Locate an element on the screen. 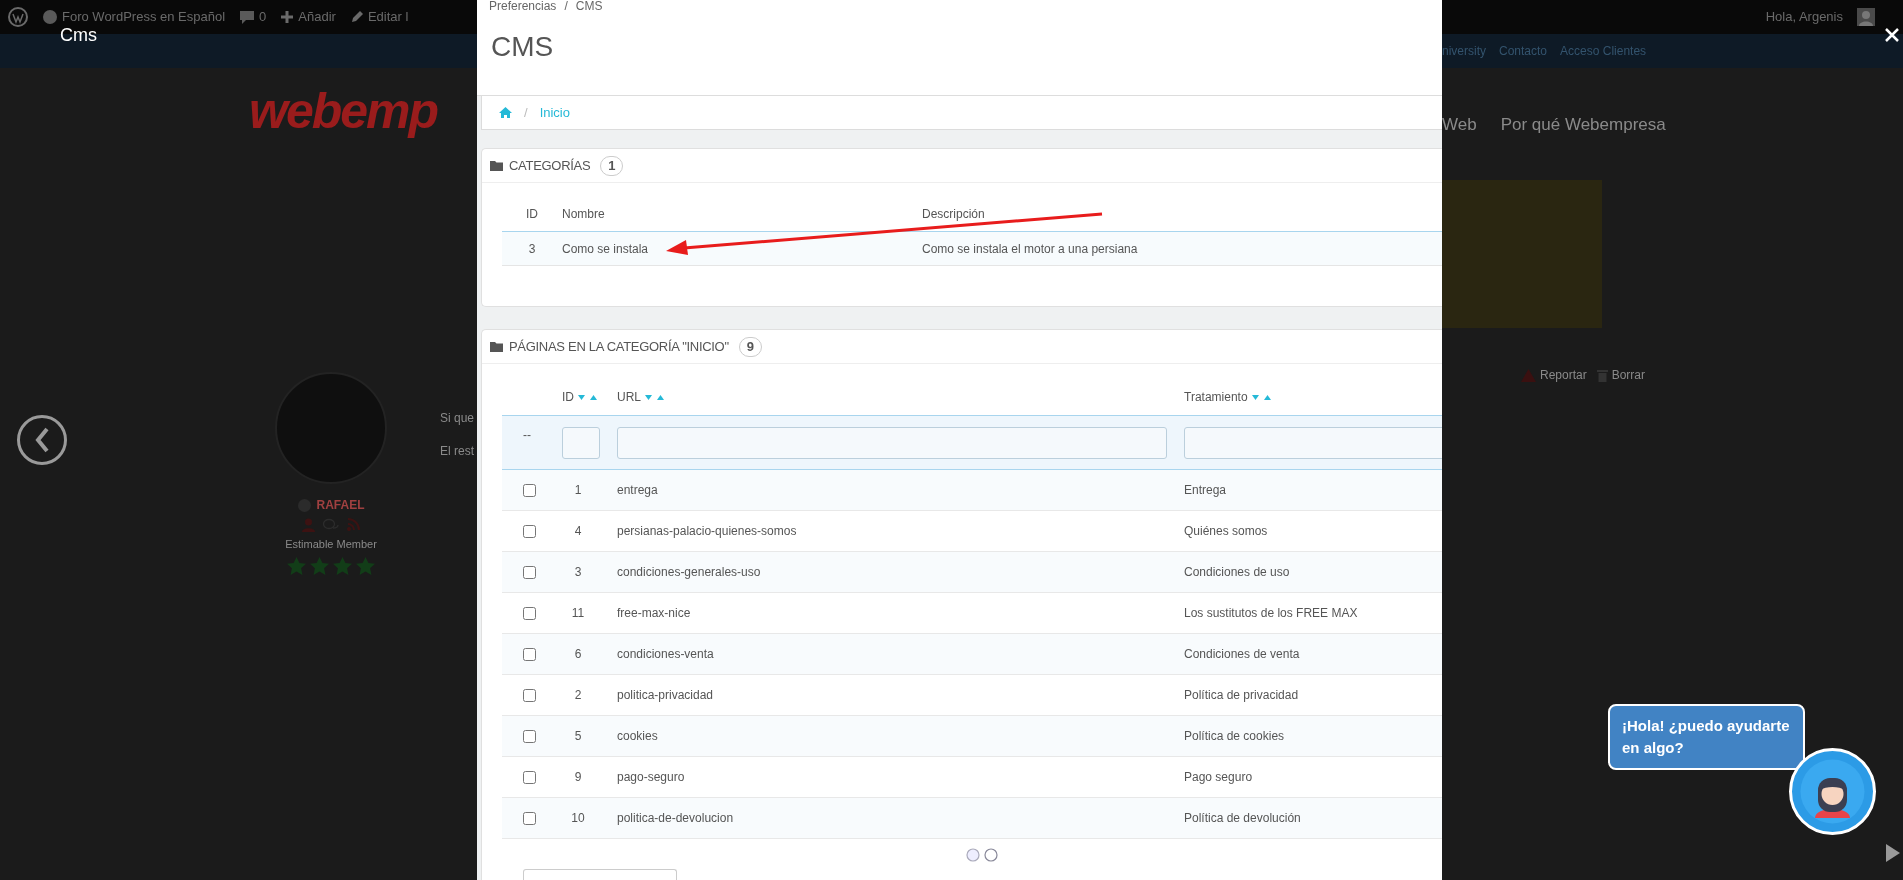 The width and height of the screenshot is (1903, 880). table-cell-text: 5 is located at coordinates (578, 736).